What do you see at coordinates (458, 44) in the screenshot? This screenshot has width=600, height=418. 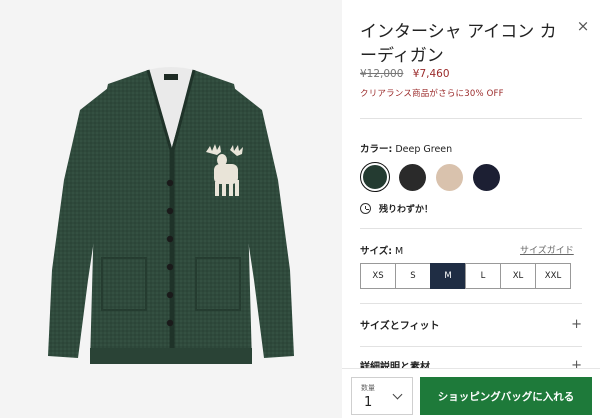 I see `product-title: インターシャ アイコン カーディガン` at bounding box center [458, 44].